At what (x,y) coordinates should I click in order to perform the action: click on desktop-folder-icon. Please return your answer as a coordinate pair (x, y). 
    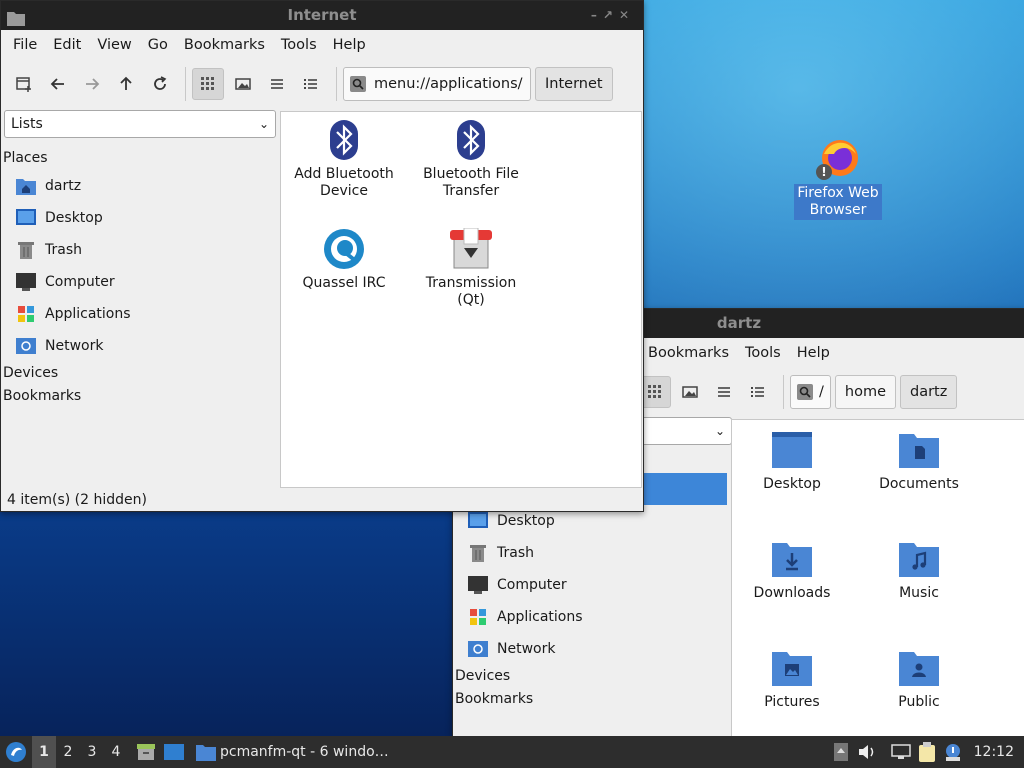
    Looking at the image, I should click on (792, 450).